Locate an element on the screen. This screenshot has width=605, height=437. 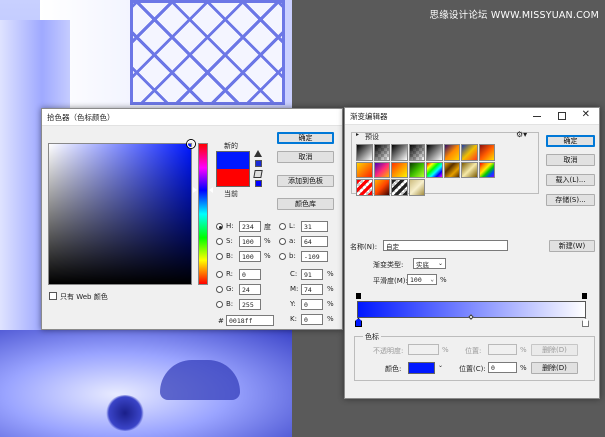
maximize-icon is located at coordinates (562, 116).